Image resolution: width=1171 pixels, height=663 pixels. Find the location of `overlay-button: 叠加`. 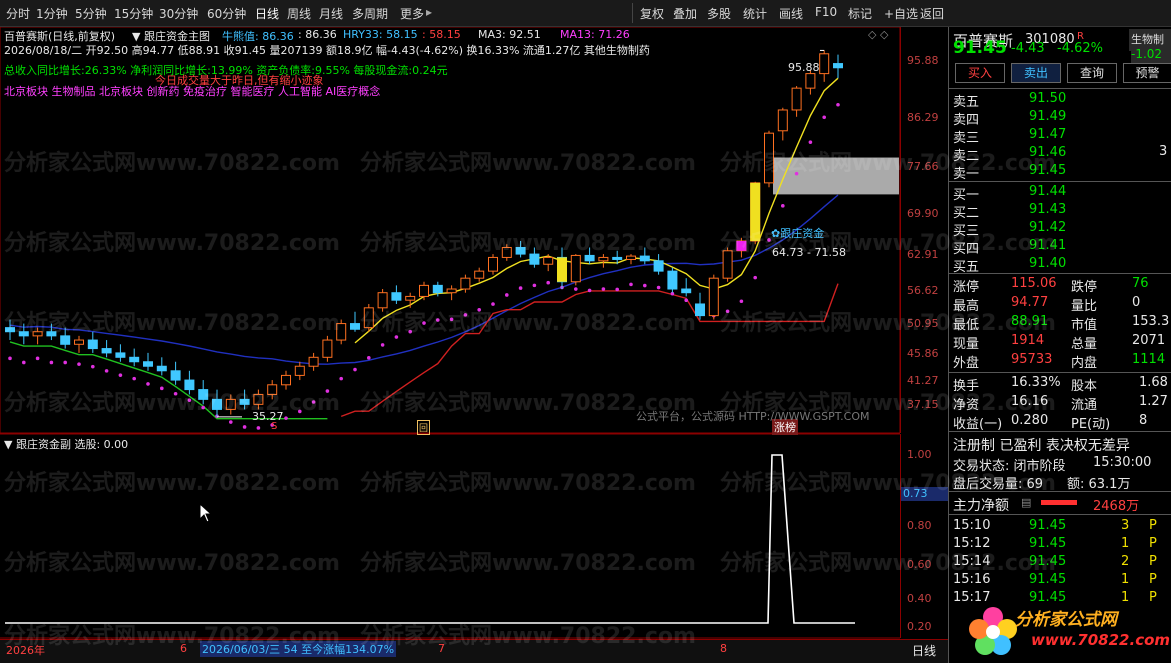

overlay-button: 叠加 is located at coordinates (685, 13).